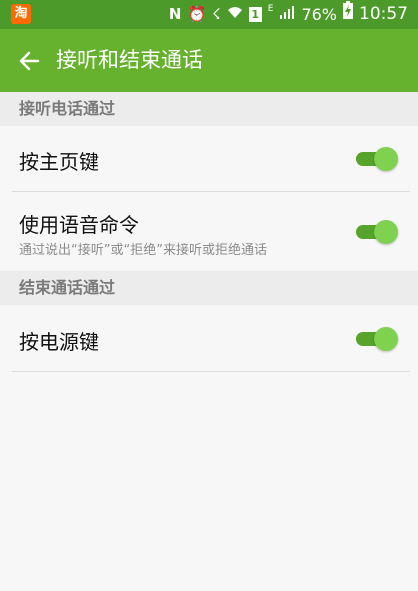 The height and width of the screenshot is (591, 418). Describe the element at coordinates (21, 14) in the screenshot. I see `taobao-notification-icon: 淘` at that location.